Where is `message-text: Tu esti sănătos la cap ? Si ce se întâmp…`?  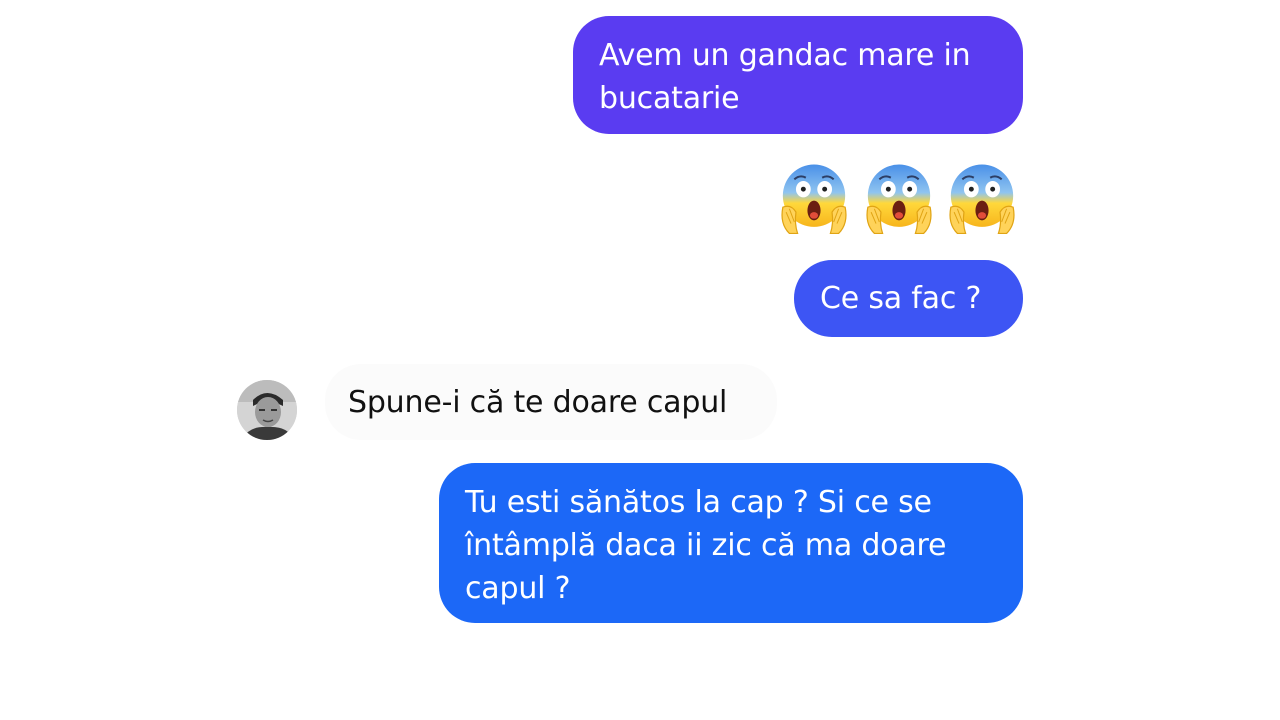
message-text: Tu esti sănătos la cap ? Si ce se întâmp… is located at coordinates (706, 545).